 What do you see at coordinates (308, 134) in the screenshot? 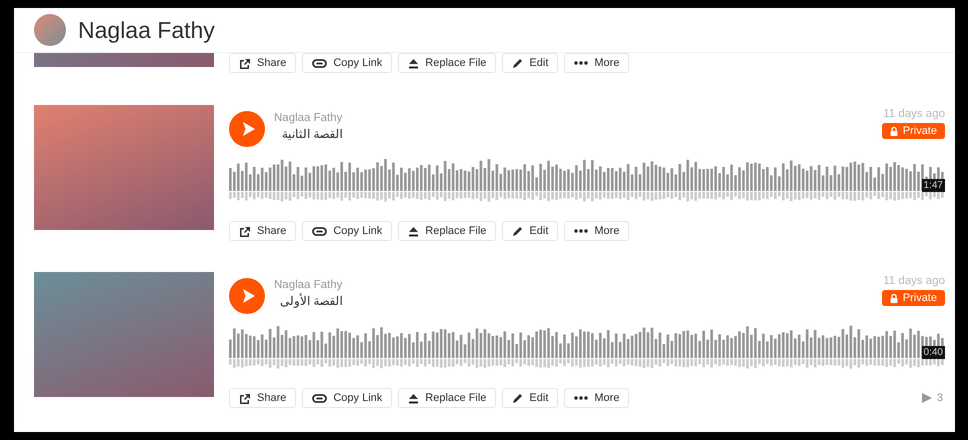
I see `track-title: القصة الثانية` at bounding box center [308, 134].